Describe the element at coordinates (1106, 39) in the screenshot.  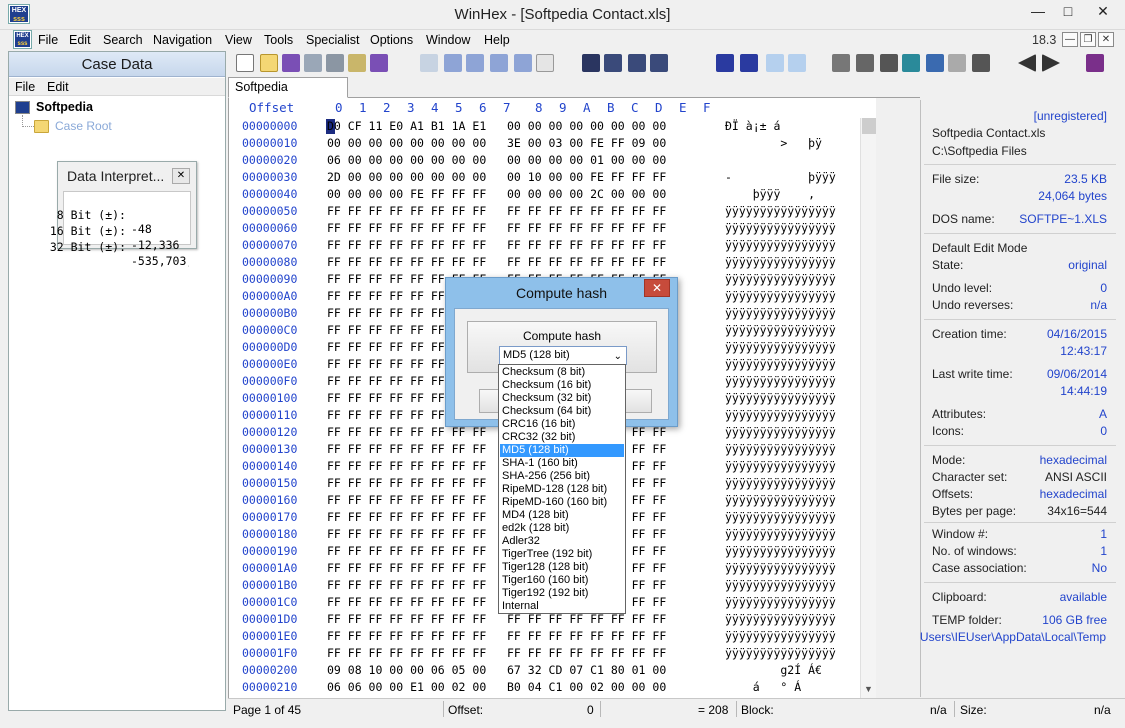
I see `mdi-close-icon: ✕` at that location.